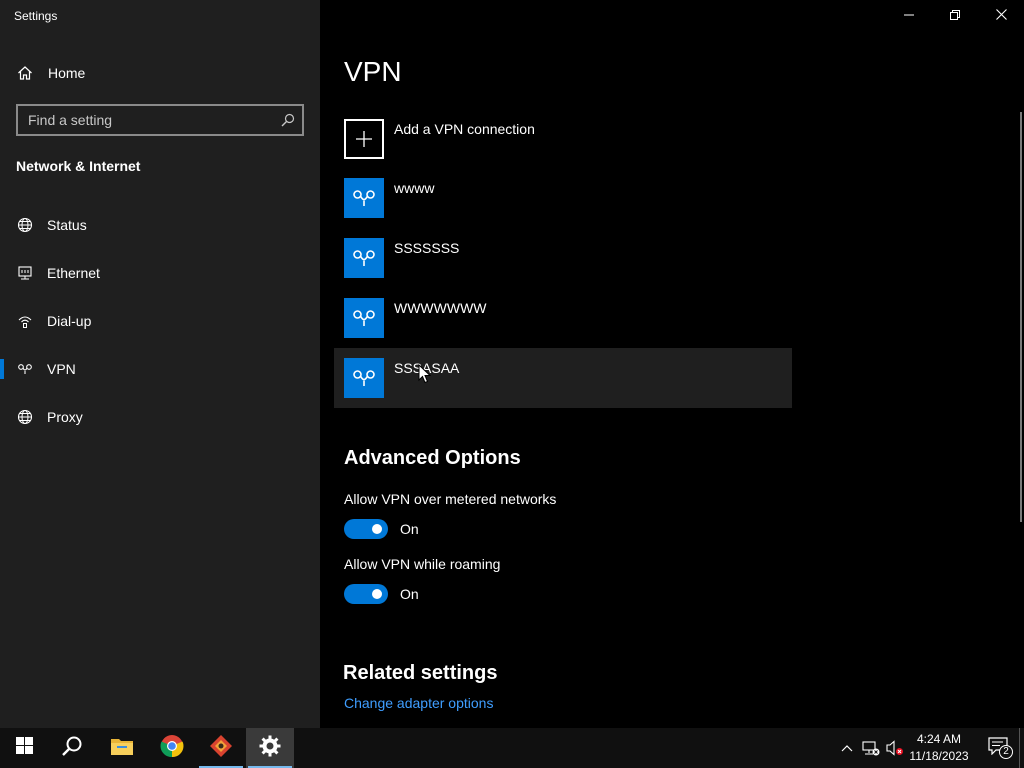  I want to click on change-adapter-options-link: Change adapter options, so click(418, 703).